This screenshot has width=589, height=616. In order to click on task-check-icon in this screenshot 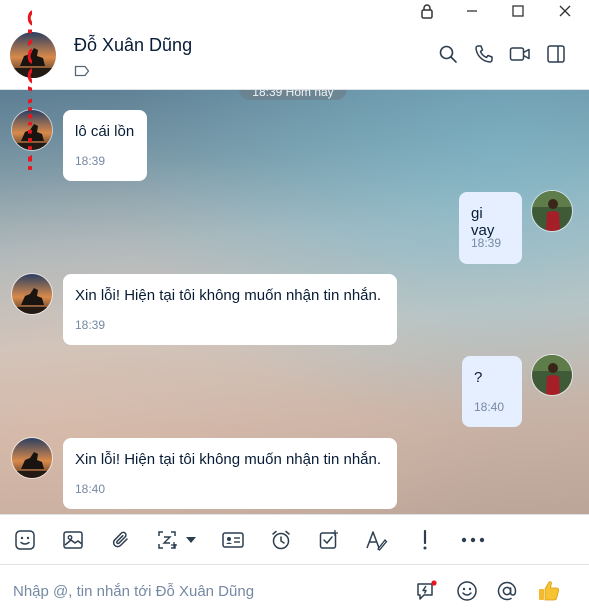, I will do `click(329, 540)`.